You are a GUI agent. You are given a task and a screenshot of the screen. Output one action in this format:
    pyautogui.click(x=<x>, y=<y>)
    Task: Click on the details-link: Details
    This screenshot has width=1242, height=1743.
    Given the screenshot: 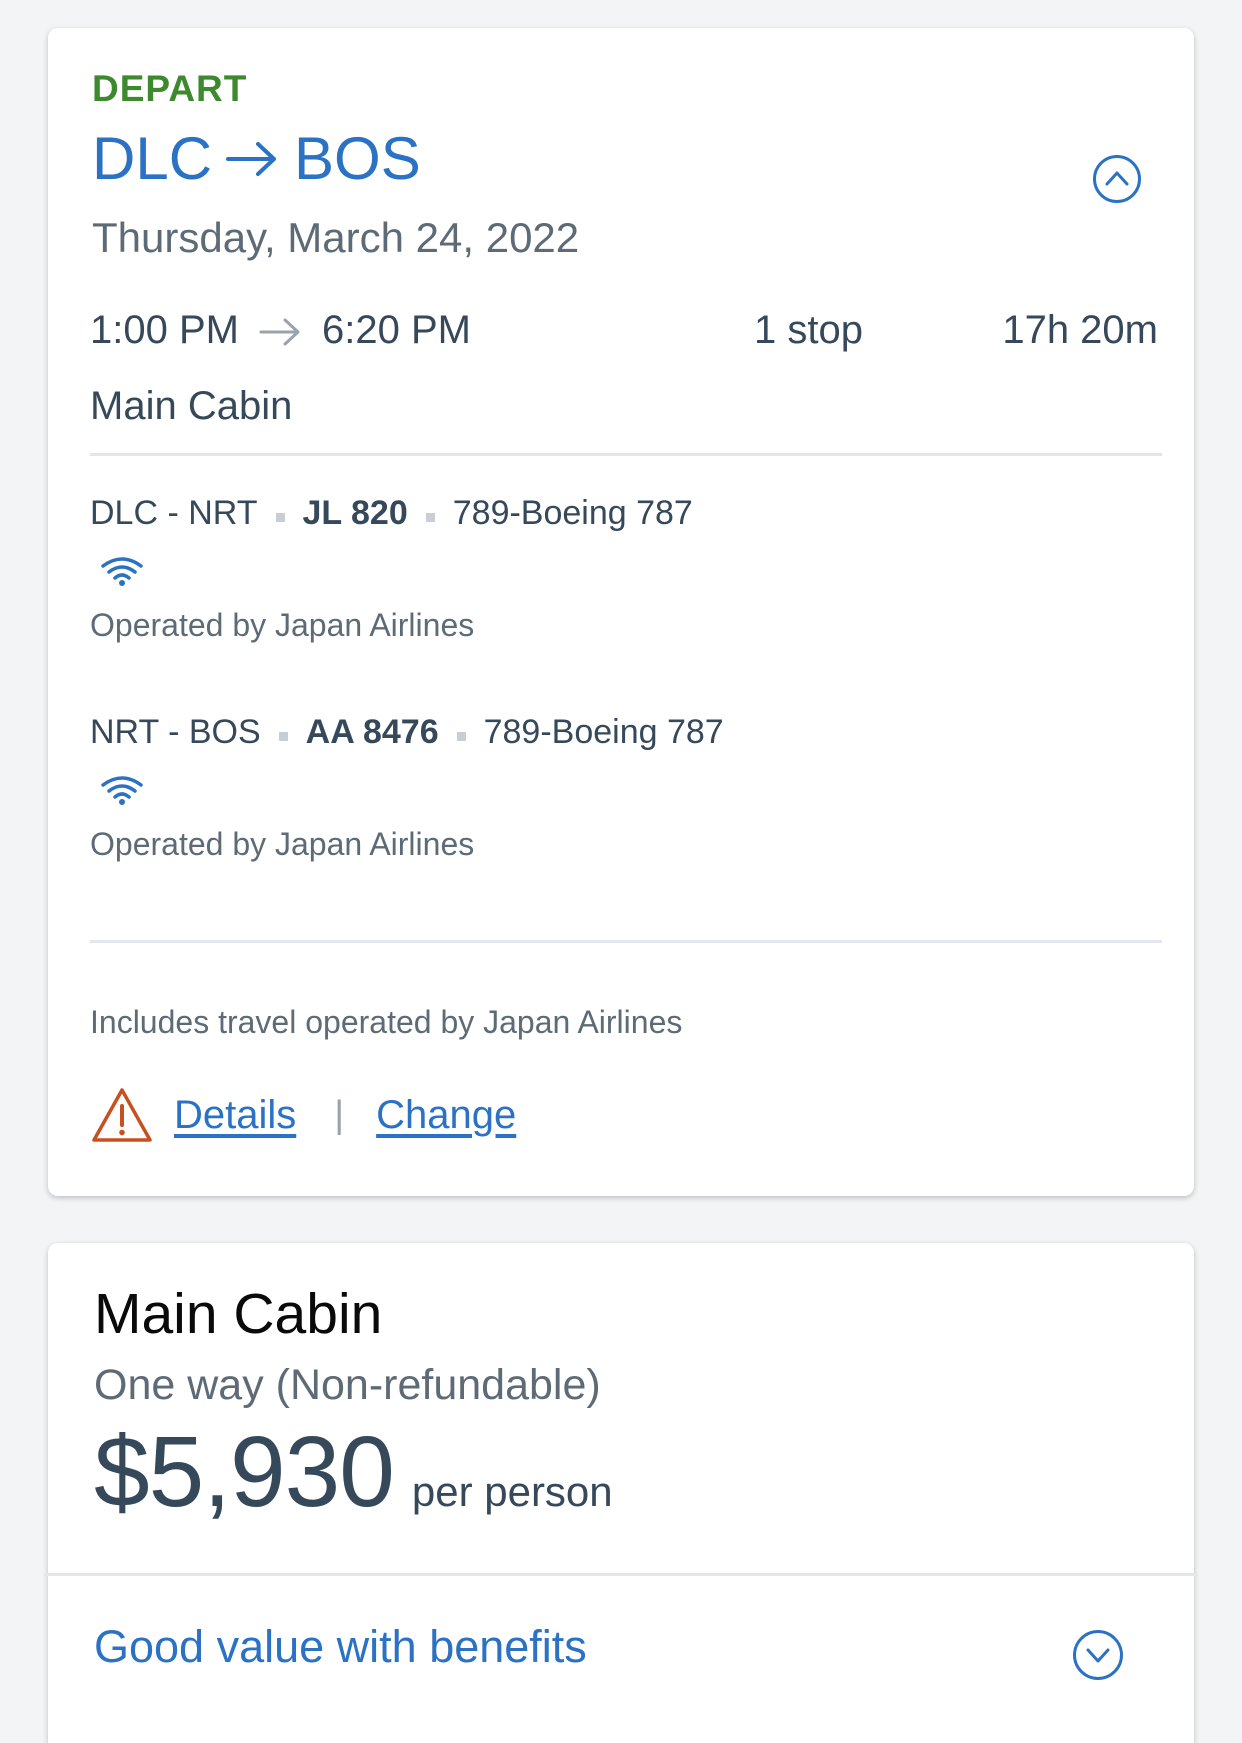 What is the action you would take?
    pyautogui.click(x=235, y=1115)
    